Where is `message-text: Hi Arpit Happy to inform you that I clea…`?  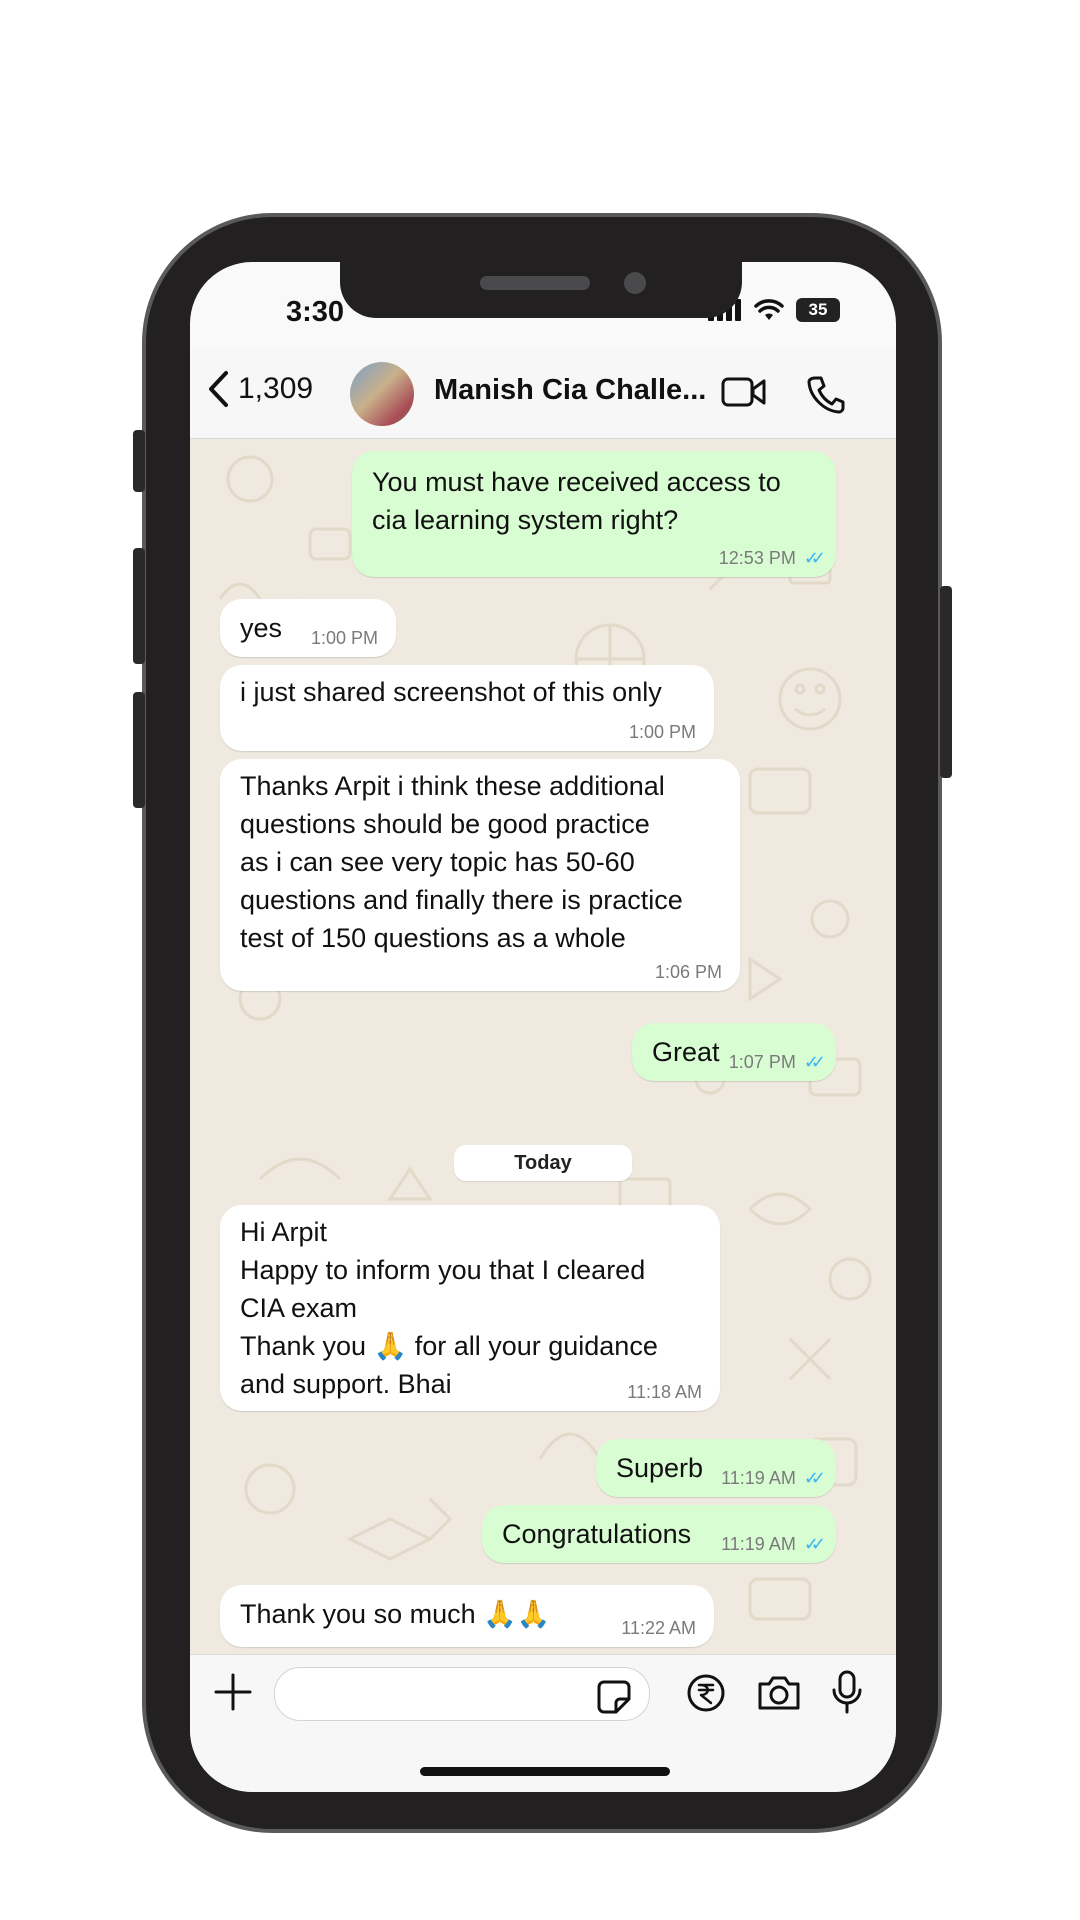
message-text: Hi Arpit Happy to inform you that I clea… is located at coordinates (449, 1308).